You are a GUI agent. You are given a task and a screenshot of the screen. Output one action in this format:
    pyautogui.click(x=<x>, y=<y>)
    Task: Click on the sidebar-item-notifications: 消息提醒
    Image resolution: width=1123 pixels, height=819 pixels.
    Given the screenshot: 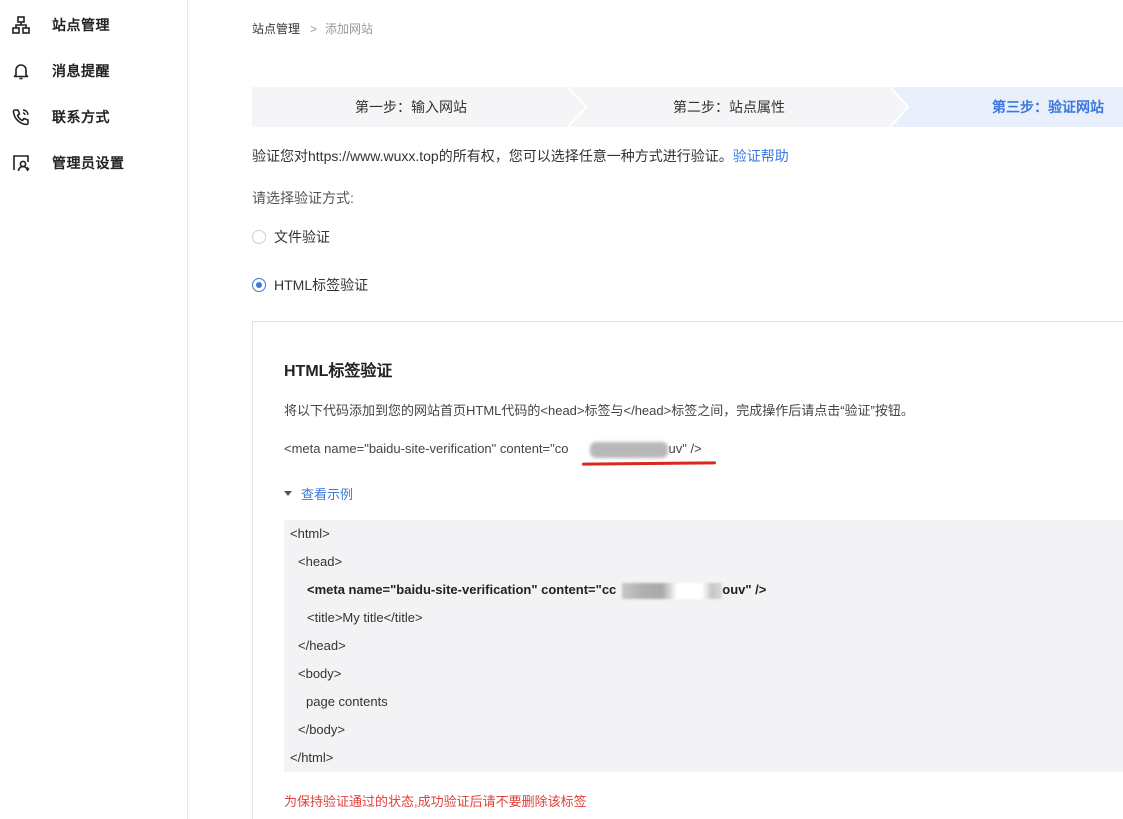 What is the action you would take?
    pyautogui.click(x=93, y=71)
    